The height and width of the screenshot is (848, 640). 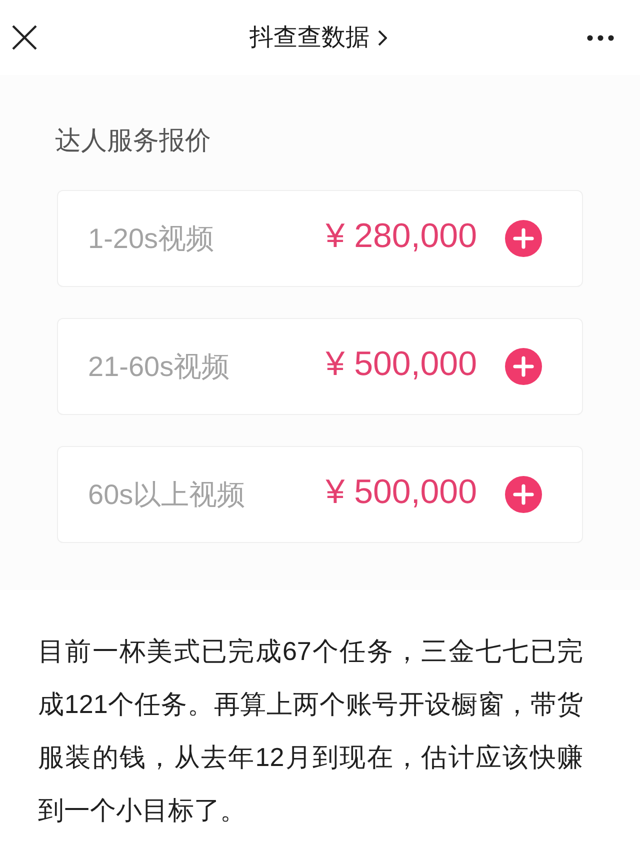 I want to click on close-icon, so click(x=24, y=37).